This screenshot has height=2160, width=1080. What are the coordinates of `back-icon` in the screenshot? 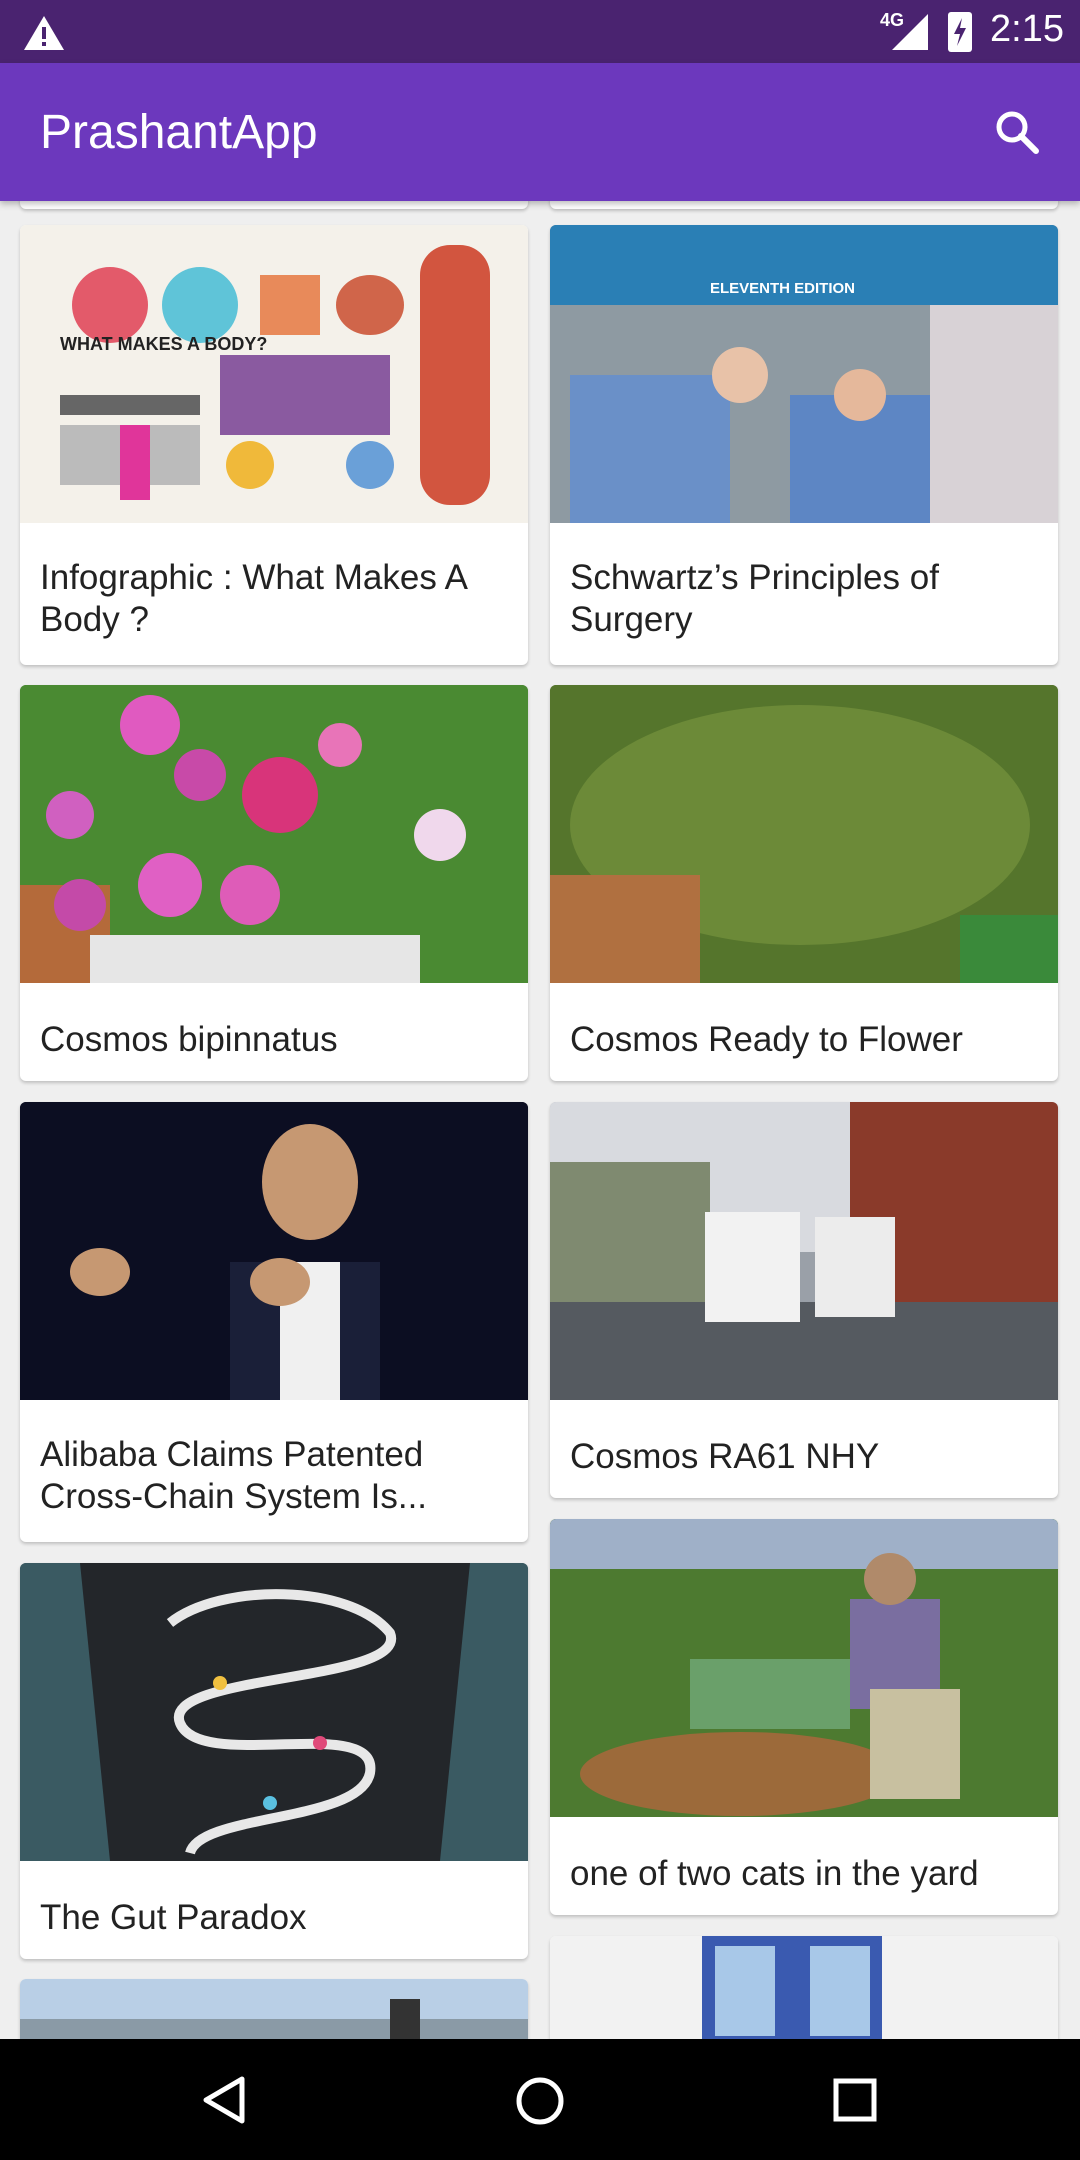 It's located at (225, 2100).